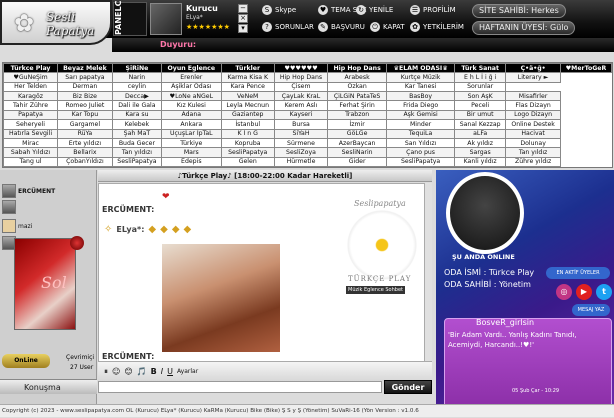  I want to click on room-link: Kanli yıldız, so click(480, 162).